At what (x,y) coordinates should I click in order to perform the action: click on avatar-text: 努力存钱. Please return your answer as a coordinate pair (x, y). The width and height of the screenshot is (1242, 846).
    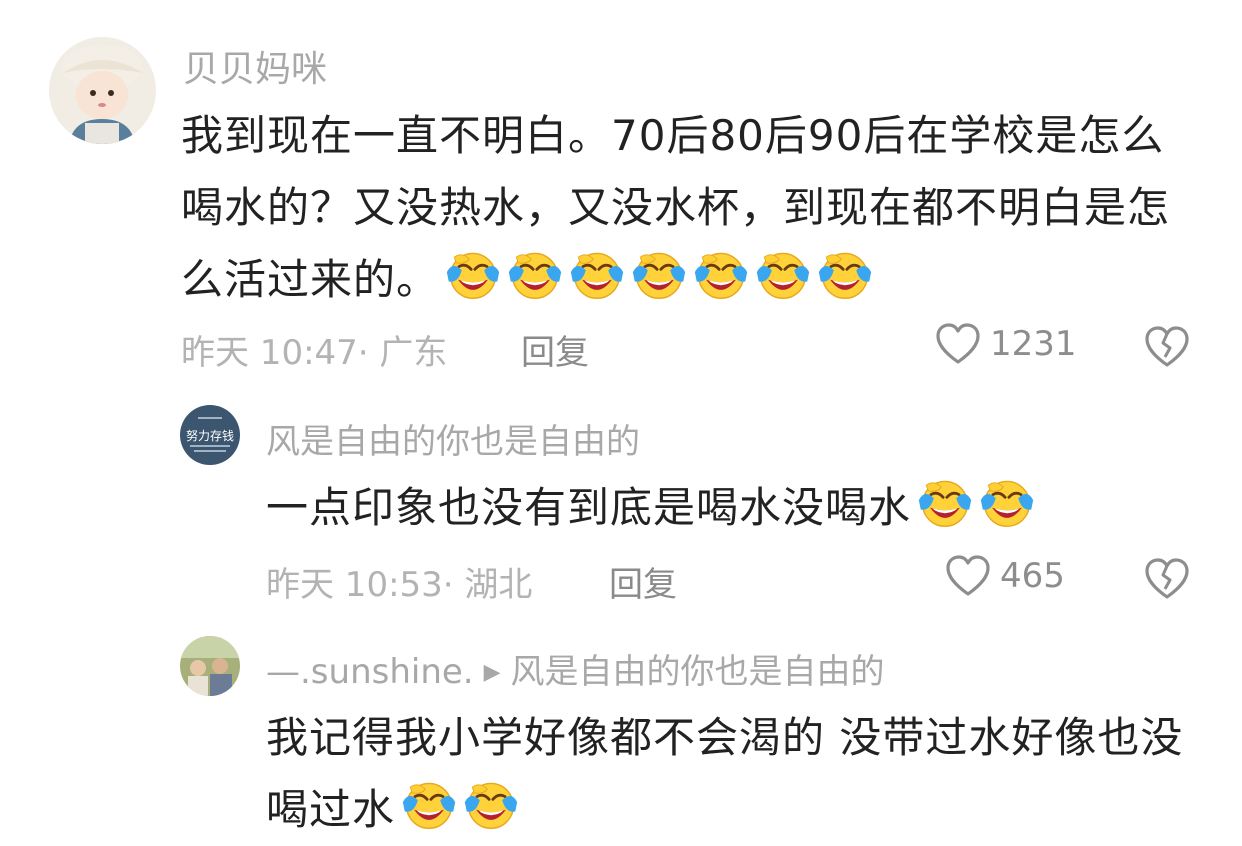
    Looking at the image, I should click on (210, 435).